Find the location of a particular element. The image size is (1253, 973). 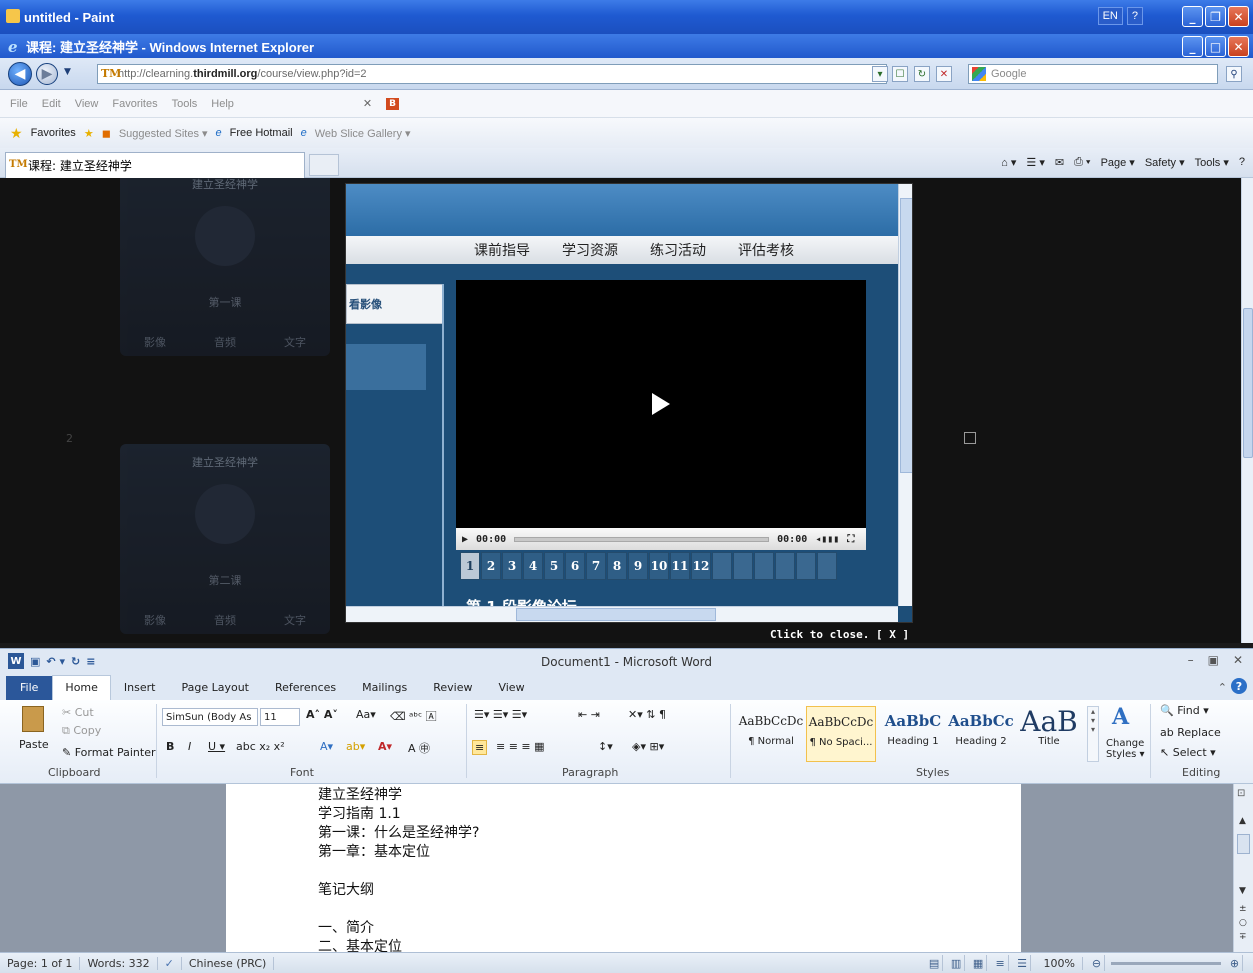

forward-button: ▶ is located at coordinates (47, 74).